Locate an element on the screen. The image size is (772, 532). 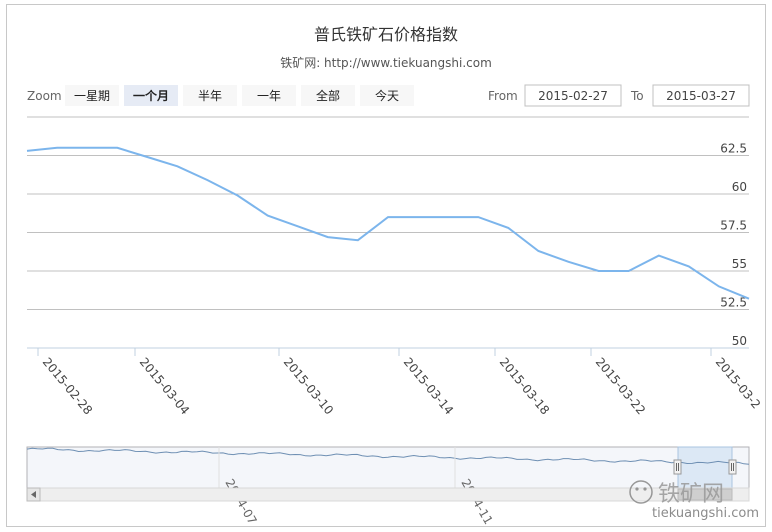
navigator-scrollbar is located at coordinates (388, 494).